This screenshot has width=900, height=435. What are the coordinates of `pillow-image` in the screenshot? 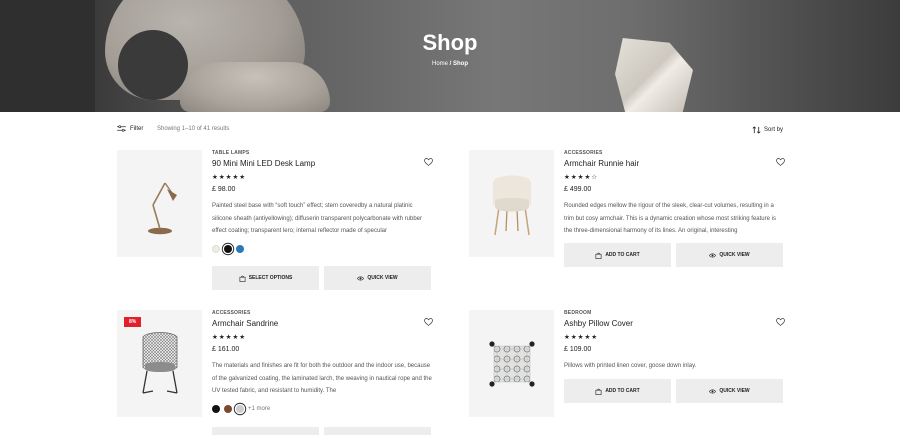 It's located at (511, 363).